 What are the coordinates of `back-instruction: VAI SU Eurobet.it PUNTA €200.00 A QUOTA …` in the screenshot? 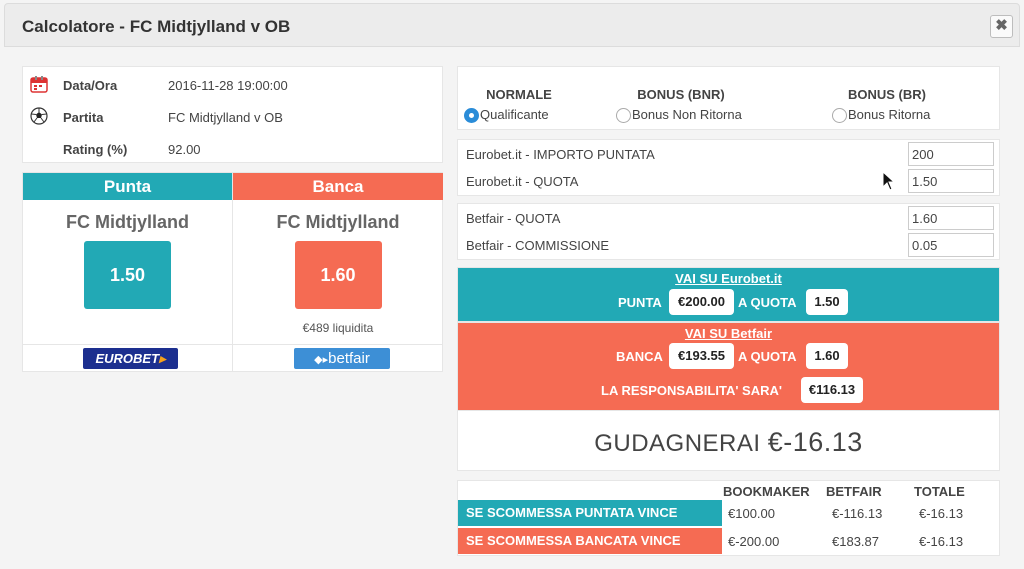 It's located at (728, 294).